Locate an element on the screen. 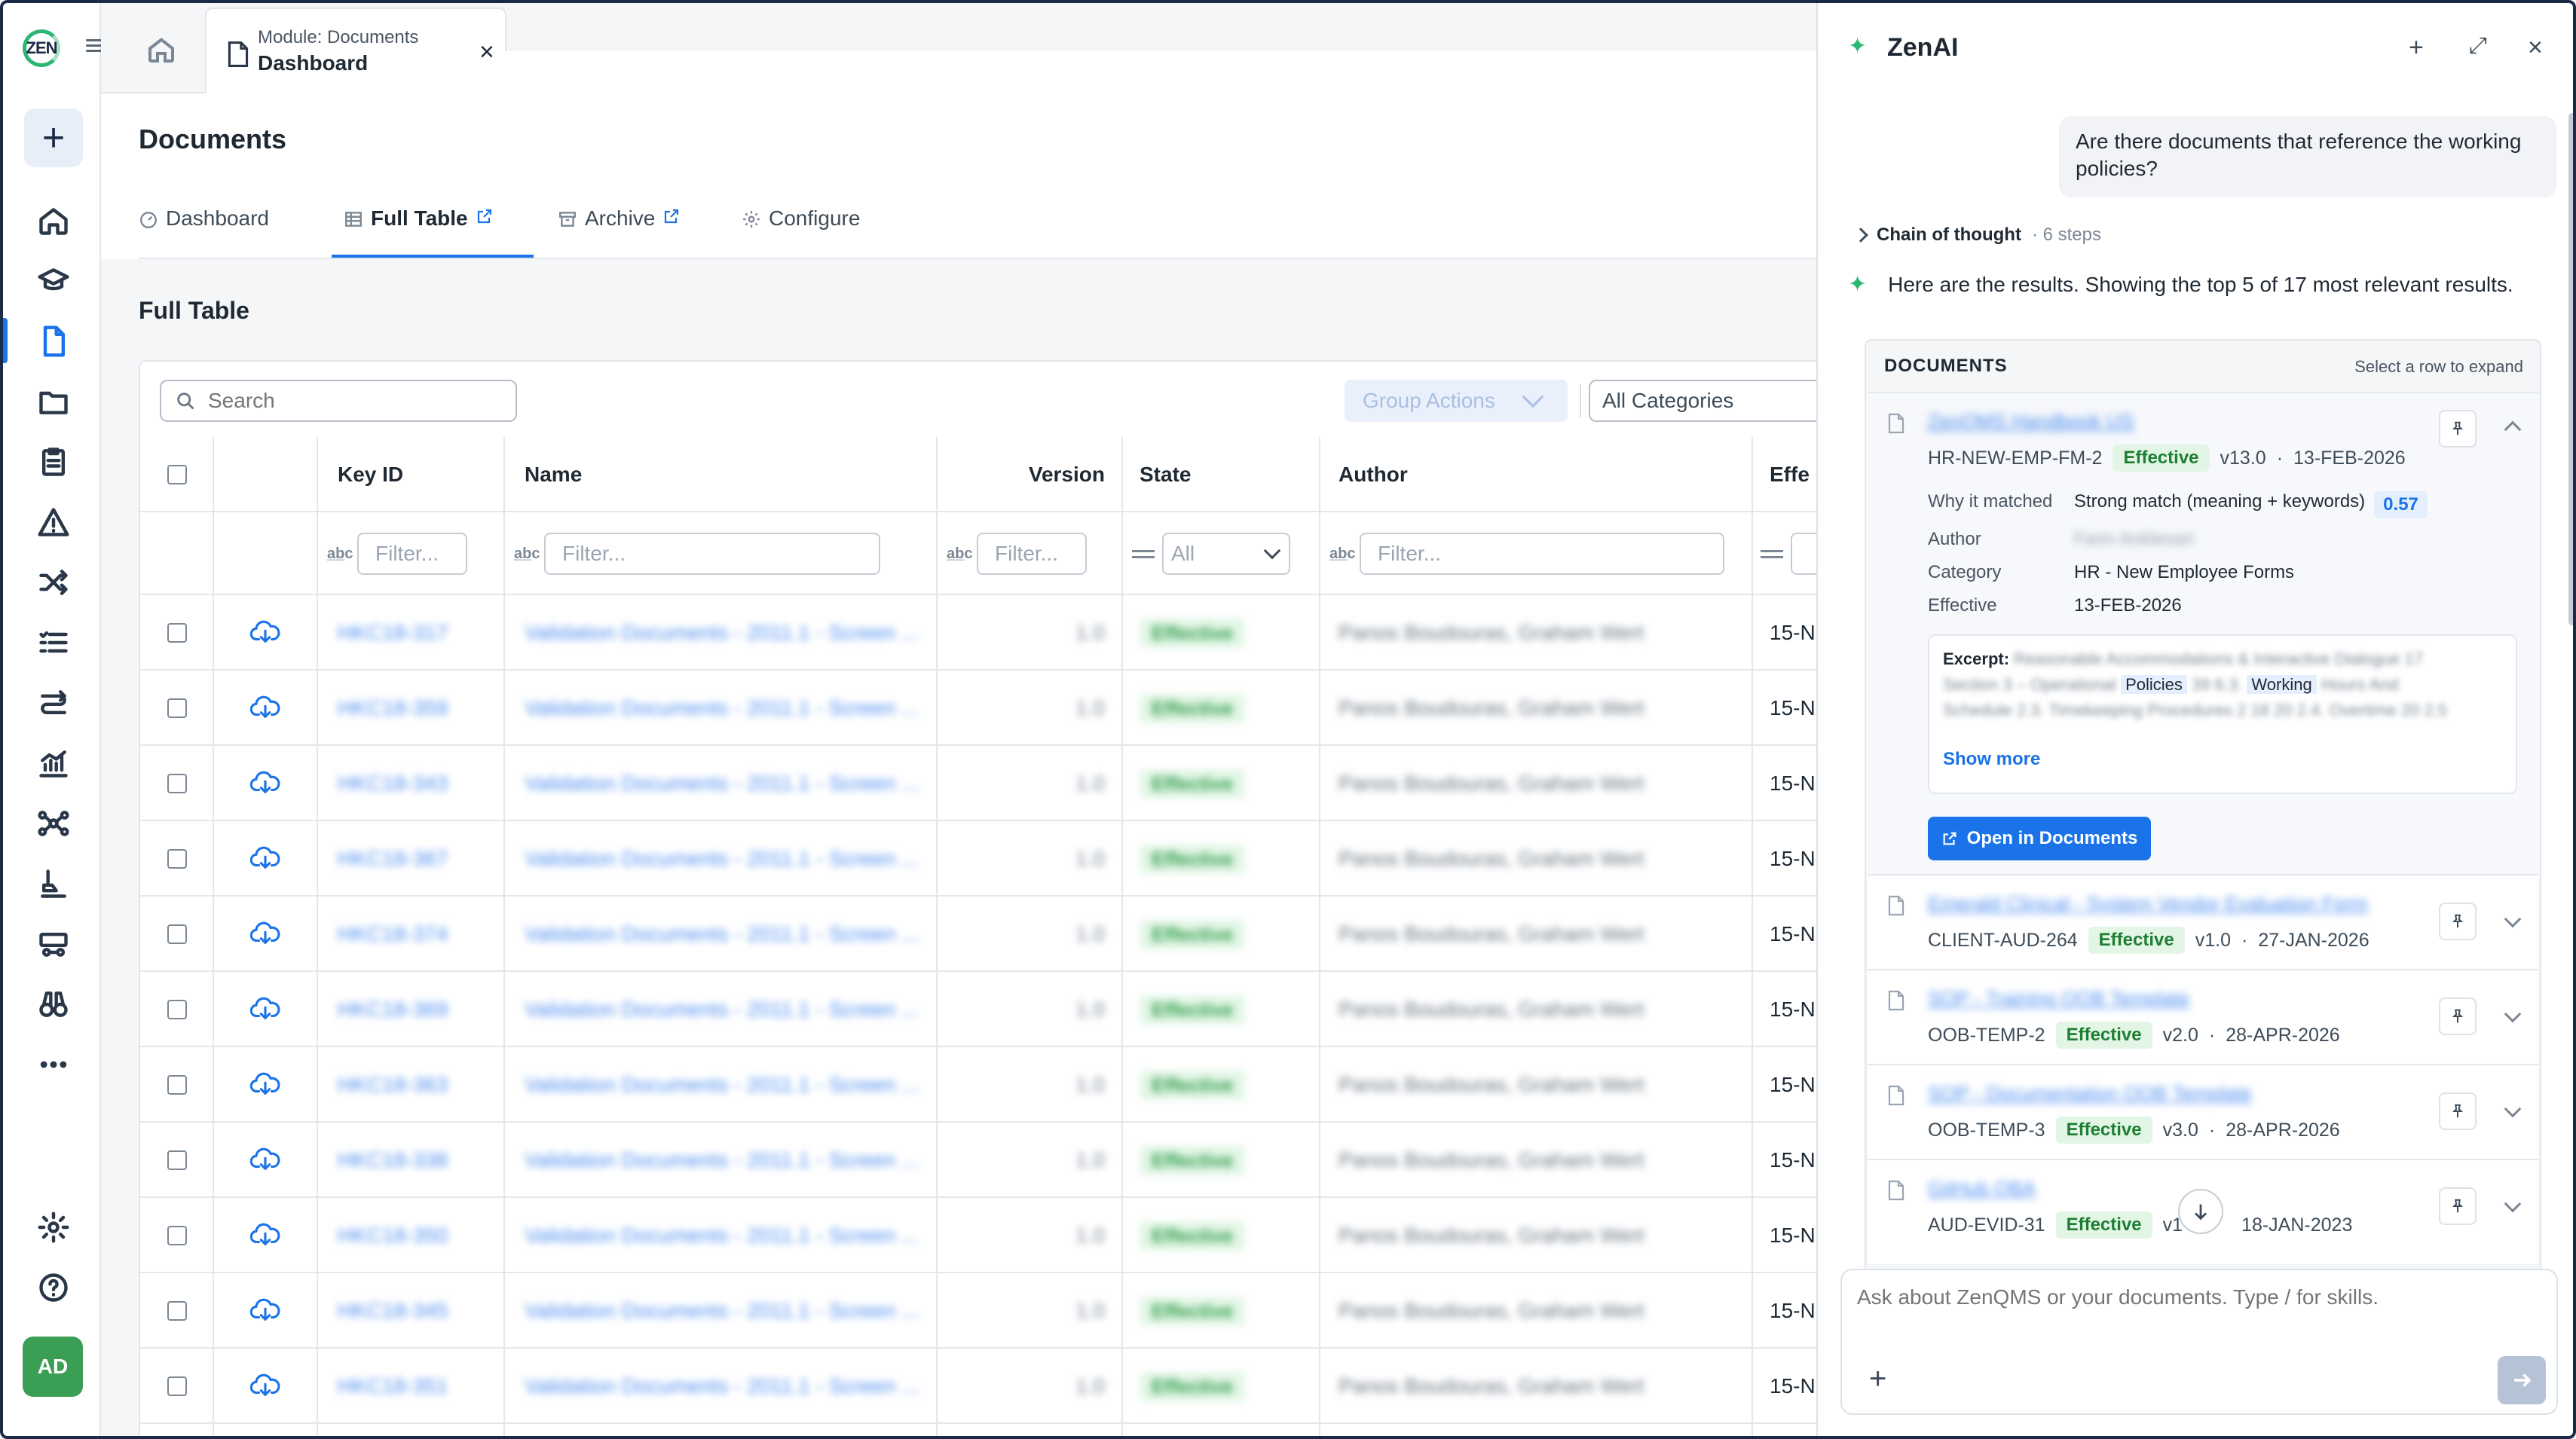  col-header-state: State is located at coordinates (1165, 474).